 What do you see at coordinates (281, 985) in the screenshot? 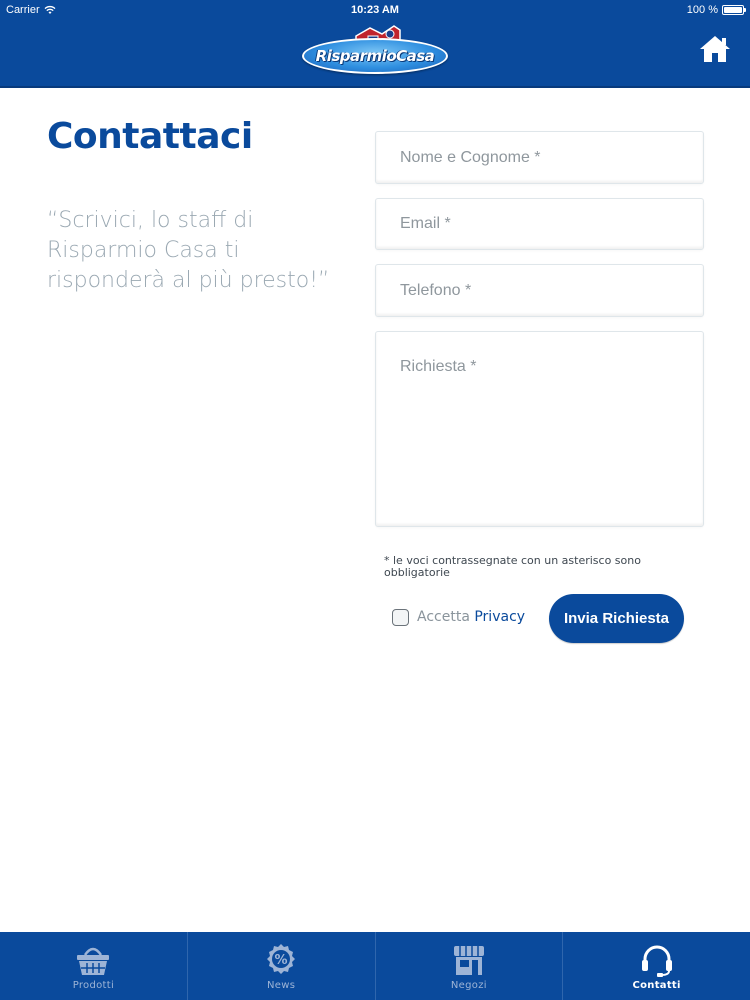
I see `tab-label: News` at bounding box center [281, 985].